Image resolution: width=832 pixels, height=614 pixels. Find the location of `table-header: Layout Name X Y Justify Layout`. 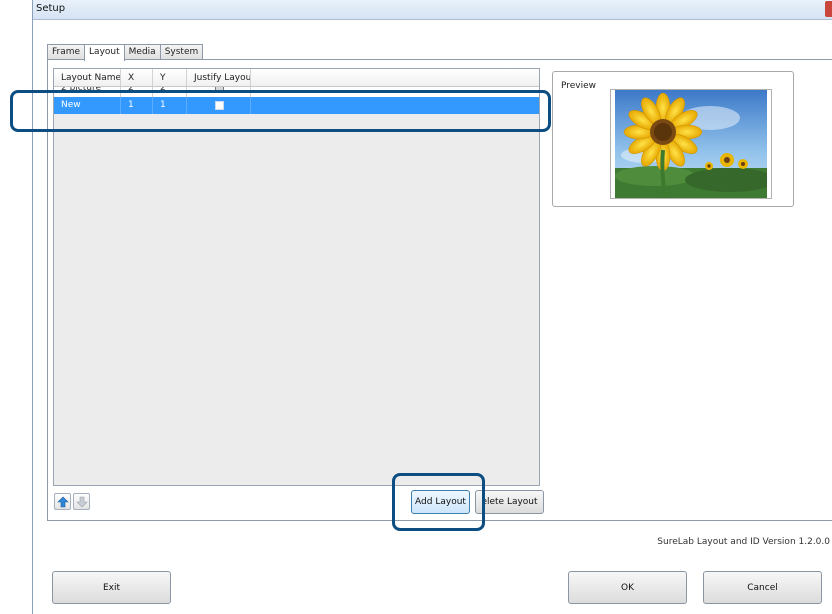

table-header: Layout Name X Y Justify Layout is located at coordinates (296, 78).